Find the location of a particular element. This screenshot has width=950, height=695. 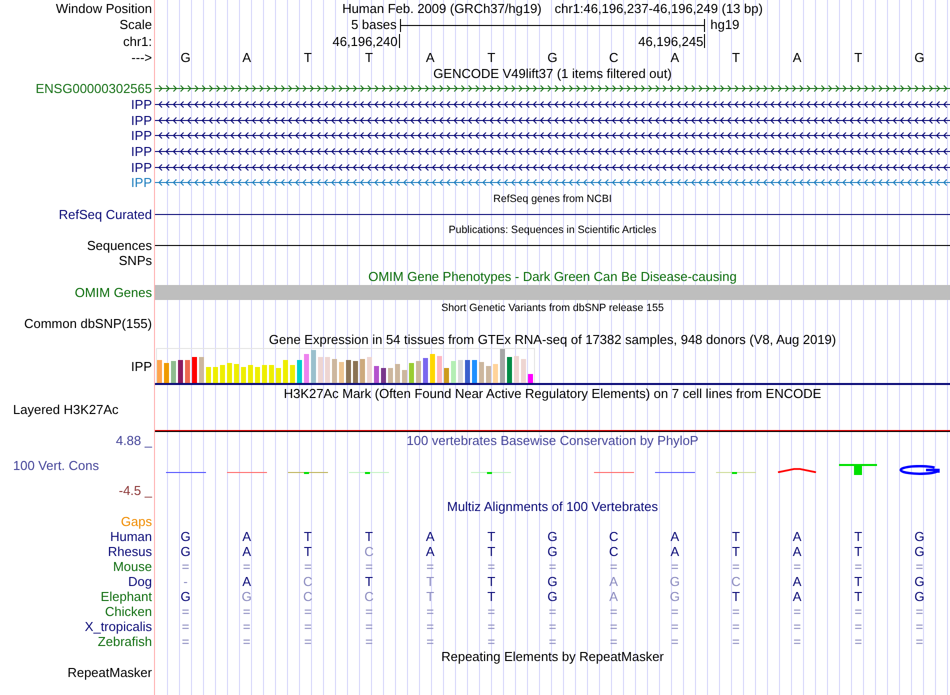

track-label: RefSeq Curated is located at coordinates (105, 215).